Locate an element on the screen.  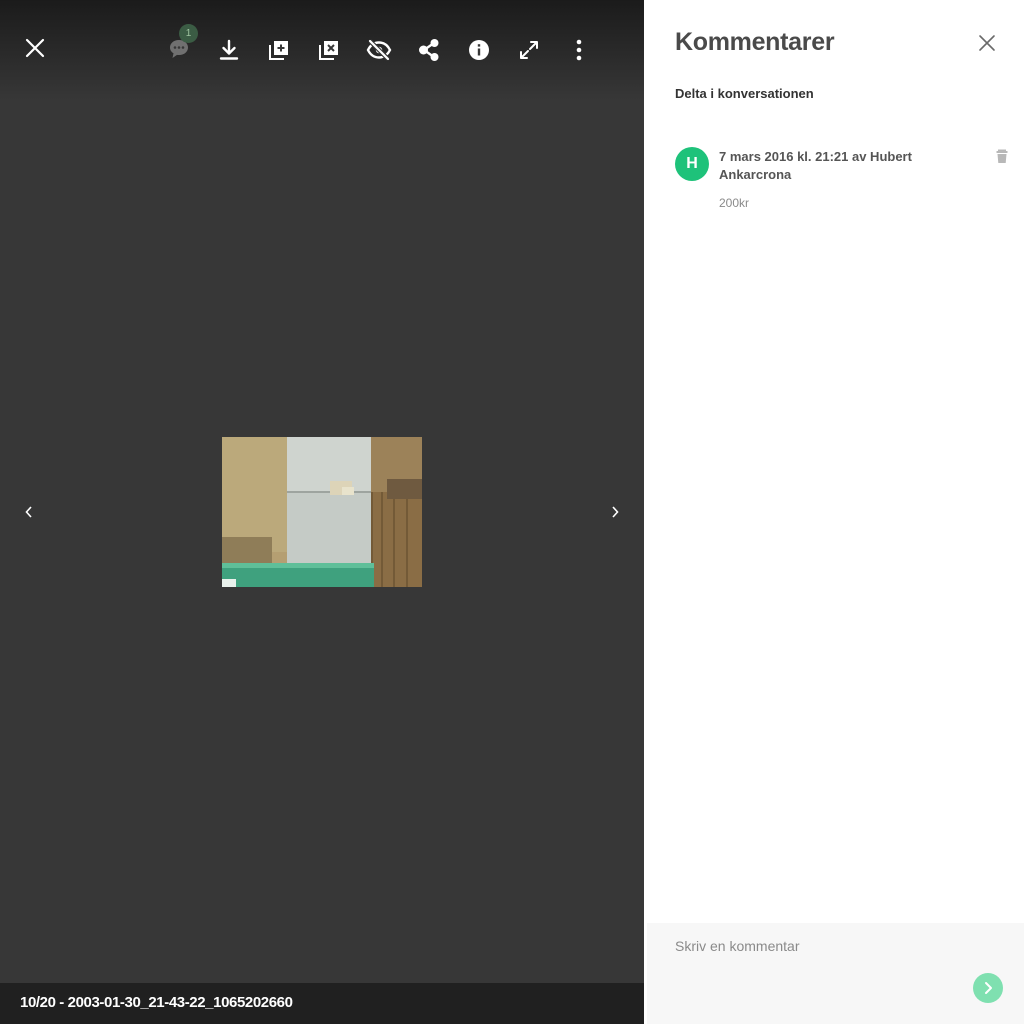
photo-image is located at coordinates (322, 512).